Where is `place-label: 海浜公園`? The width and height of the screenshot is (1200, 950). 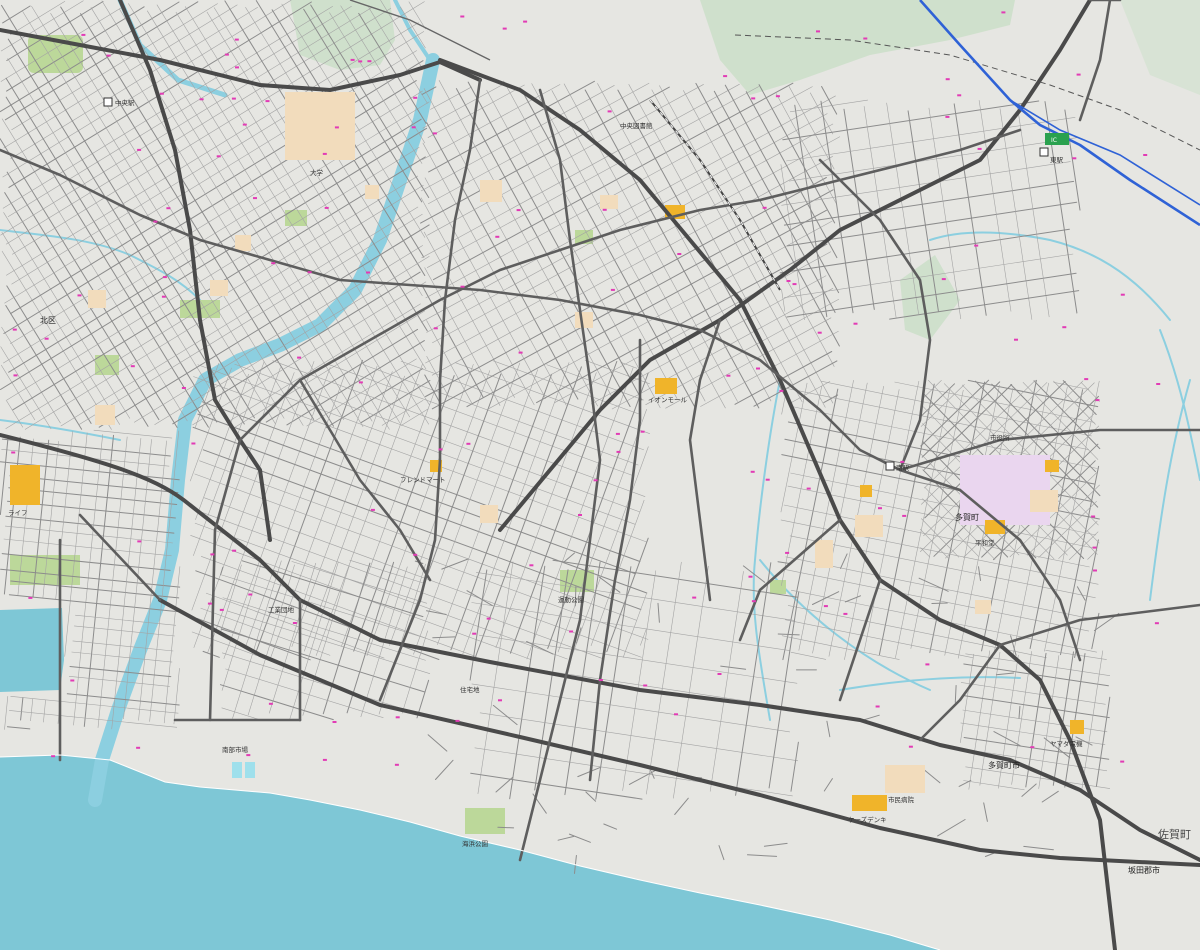 place-label: 海浜公園 is located at coordinates (475, 843).